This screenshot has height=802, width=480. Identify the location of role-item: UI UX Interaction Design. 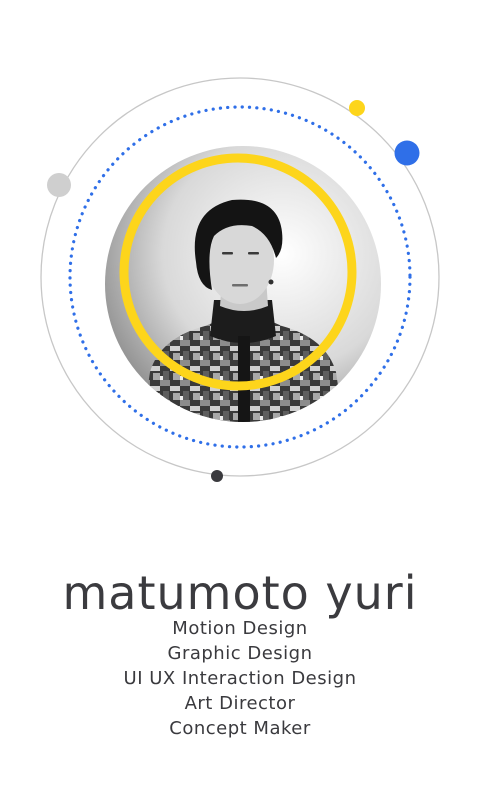
(240, 678).